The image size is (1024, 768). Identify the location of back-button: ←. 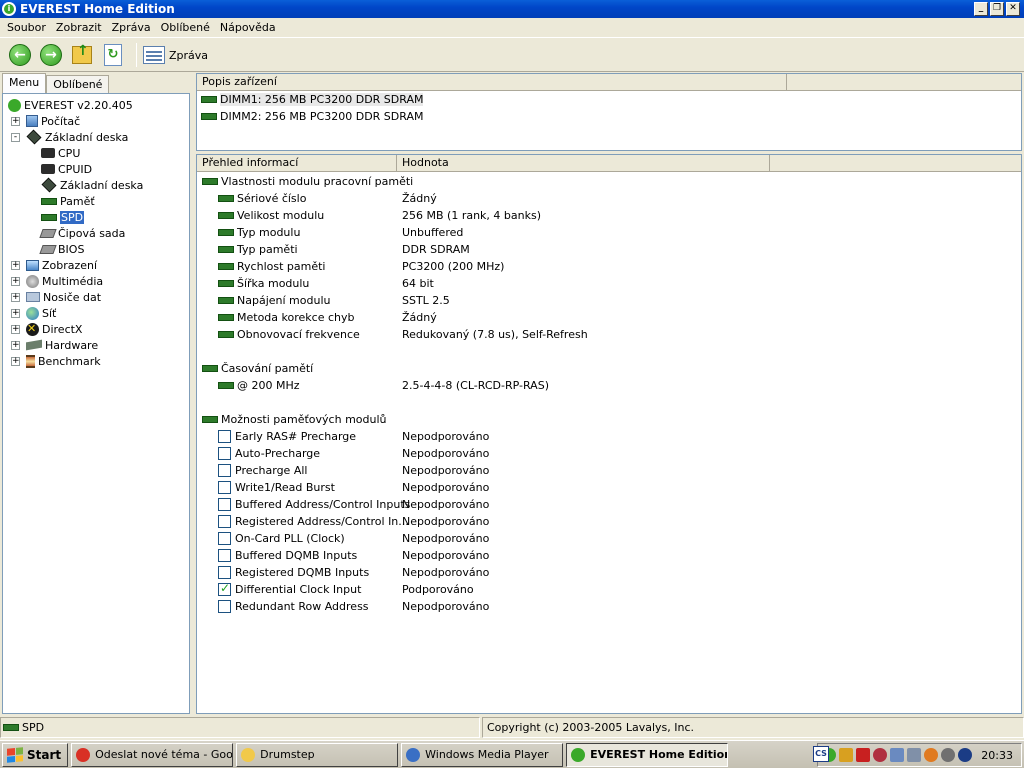
(20, 55).